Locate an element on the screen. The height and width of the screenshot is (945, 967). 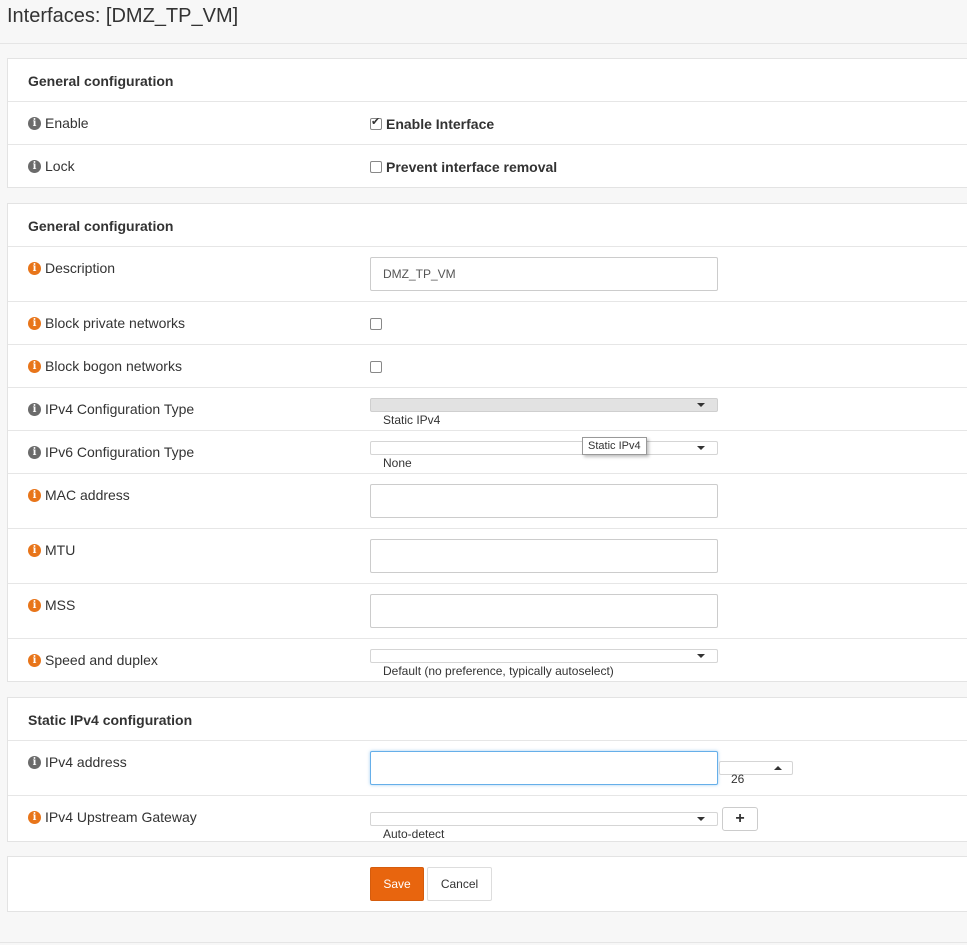
save-button: Save is located at coordinates (397, 884).